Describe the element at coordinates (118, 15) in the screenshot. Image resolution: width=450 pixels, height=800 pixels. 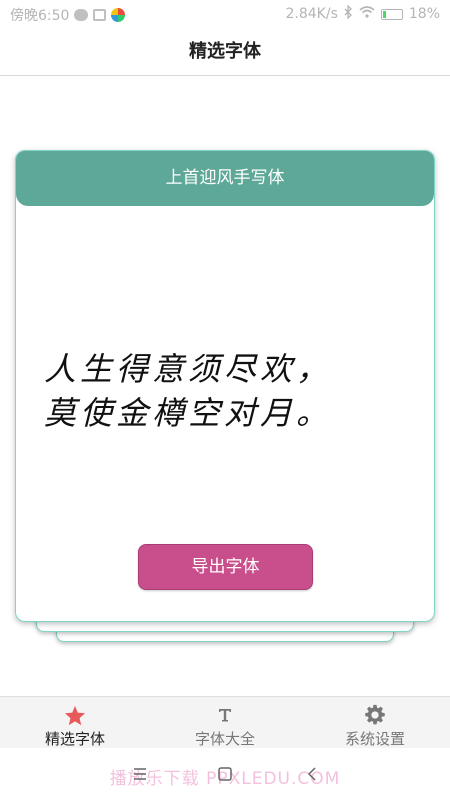
I see `app-notification-icon` at that location.